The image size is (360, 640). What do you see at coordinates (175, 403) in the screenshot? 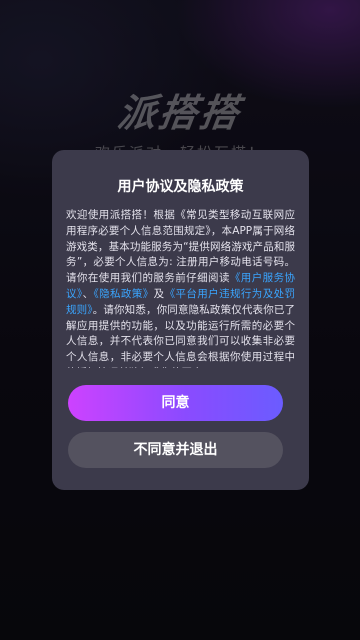
I see `agree-button: 同意` at bounding box center [175, 403].